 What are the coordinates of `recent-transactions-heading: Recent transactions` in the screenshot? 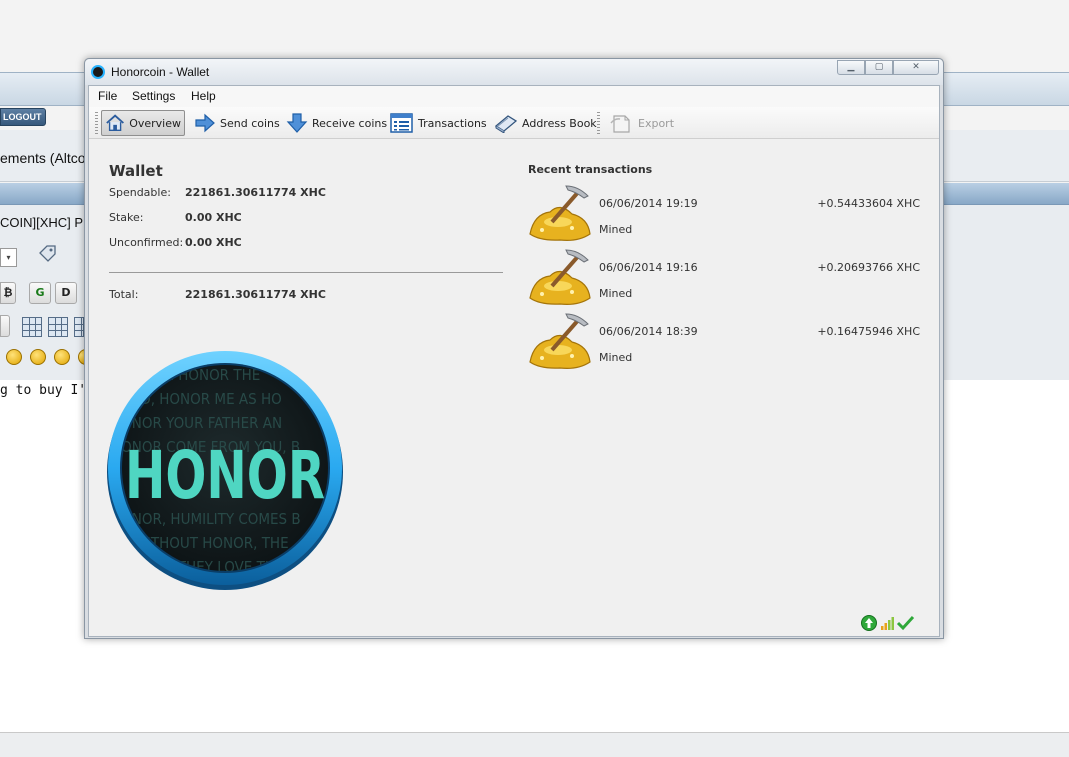 It's located at (590, 169).